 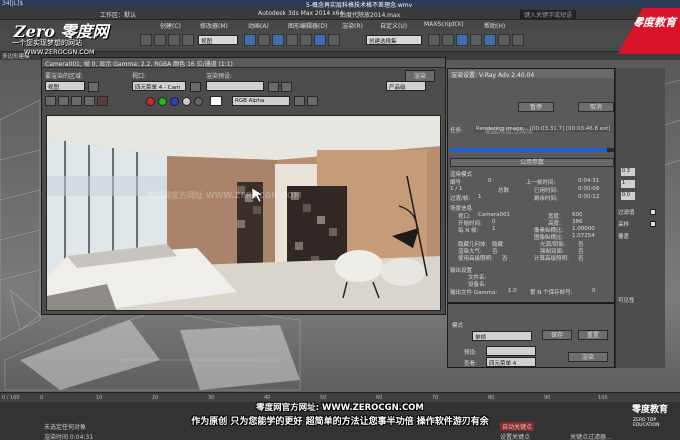 What do you see at coordinates (470, 364) in the screenshot?
I see `view-label: 查看:` at bounding box center [470, 364].